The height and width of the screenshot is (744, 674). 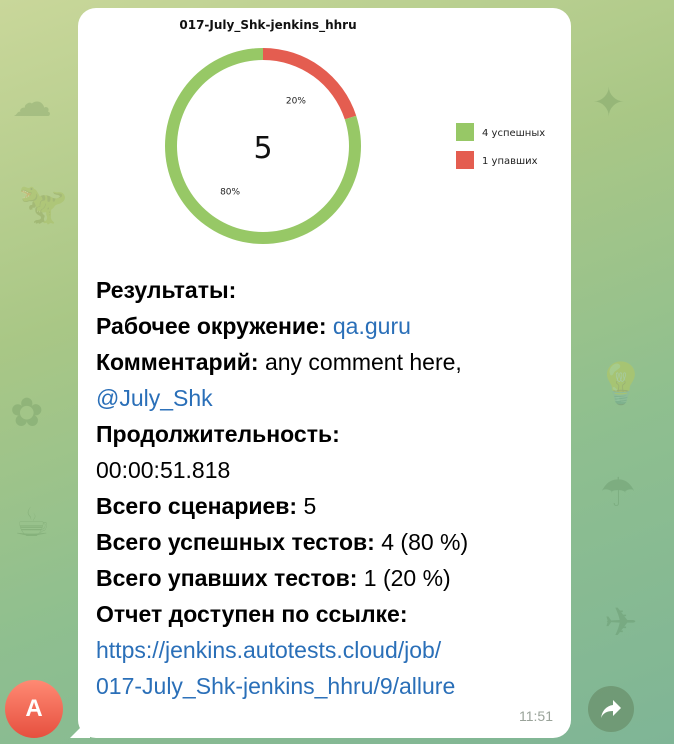 What do you see at coordinates (407, 578) in the screenshot?
I see `failed-tests-value: 1 (20 %)` at bounding box center [407, 578].